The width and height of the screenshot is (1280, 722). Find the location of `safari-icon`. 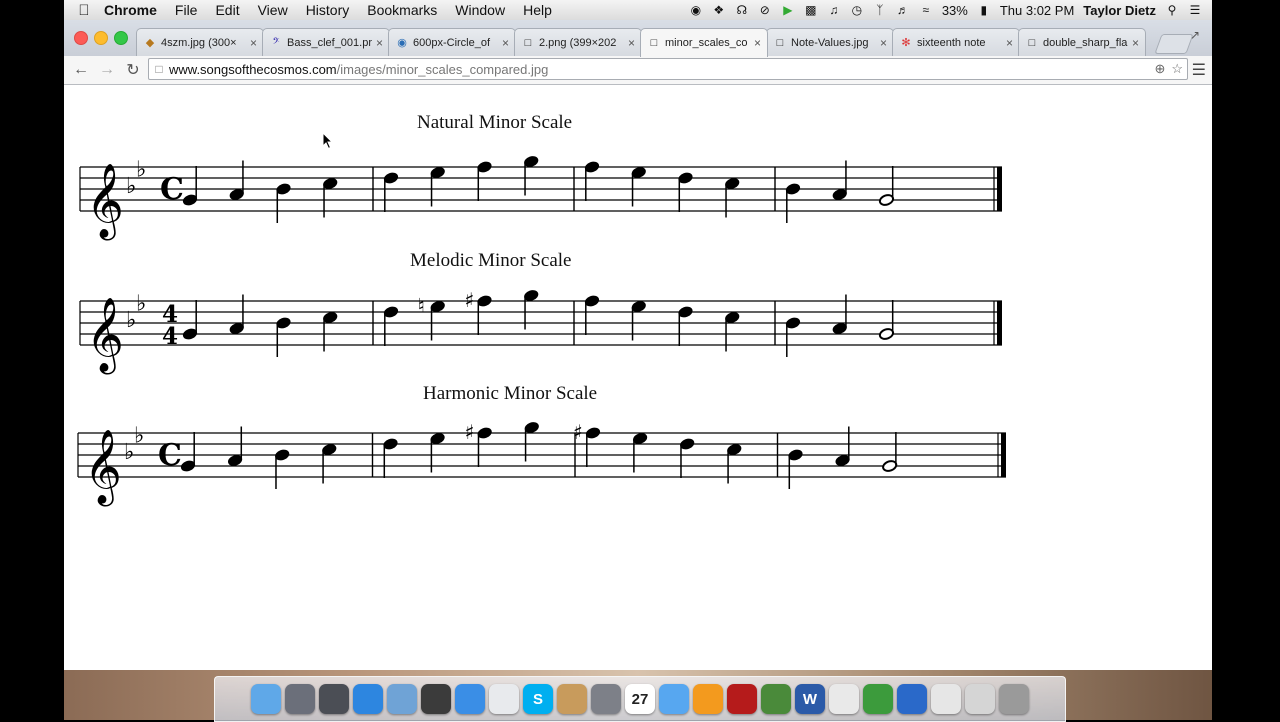

safari-icon is located at coordinates (470, 699).